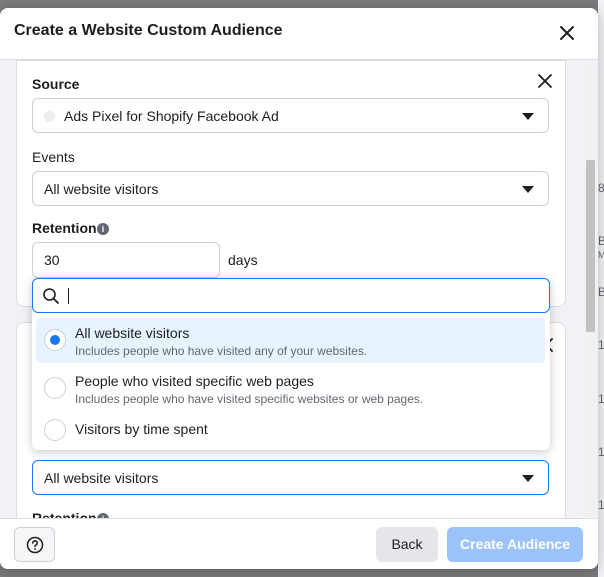 This screenshot has width=604, height=577. What do you see at coordinates (515, 544) in the screenshot?
I see `create-audience-button: Create Audience` at bounding box center [515, 544].